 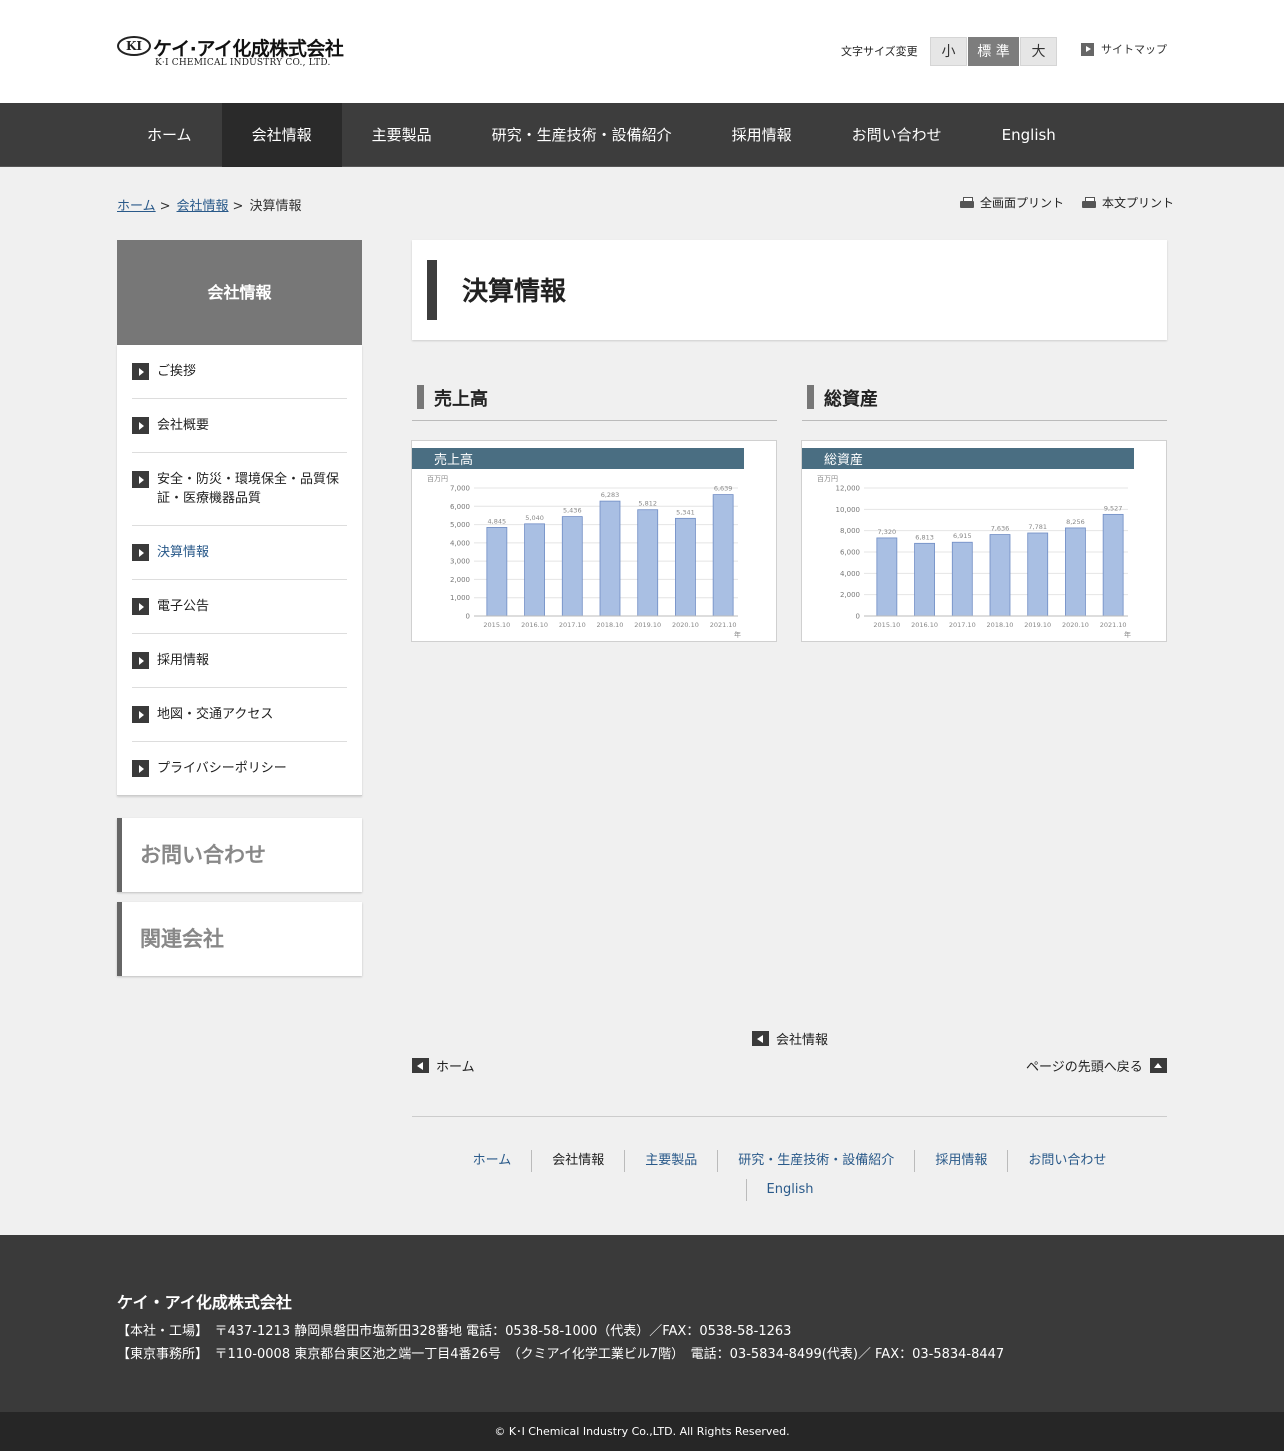 I want to click on gnav-home: ホーム, so click(x=169, y=135).